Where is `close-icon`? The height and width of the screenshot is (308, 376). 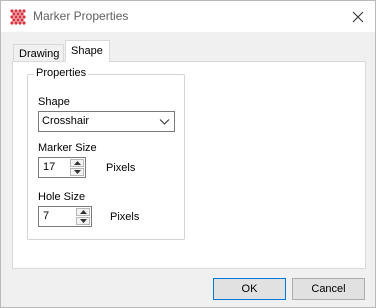
close-icon is located at coordinates (358, 17).